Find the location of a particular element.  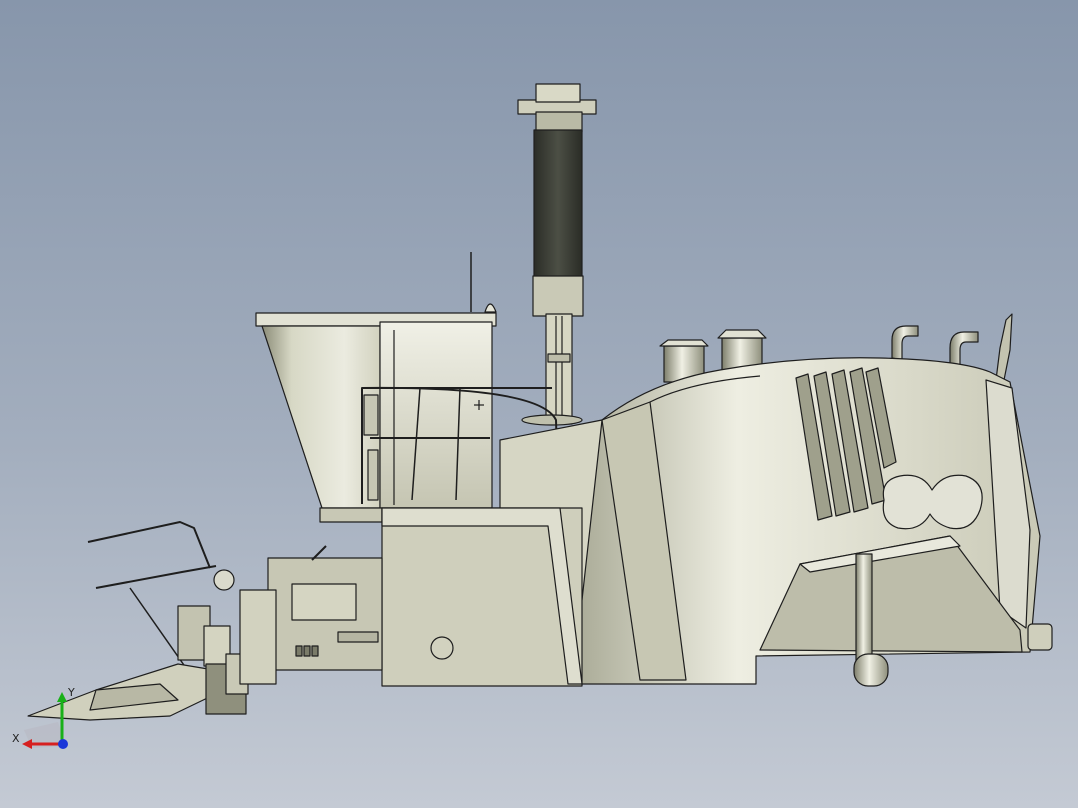

z-axis-dot is located at coordinates (63, 744).